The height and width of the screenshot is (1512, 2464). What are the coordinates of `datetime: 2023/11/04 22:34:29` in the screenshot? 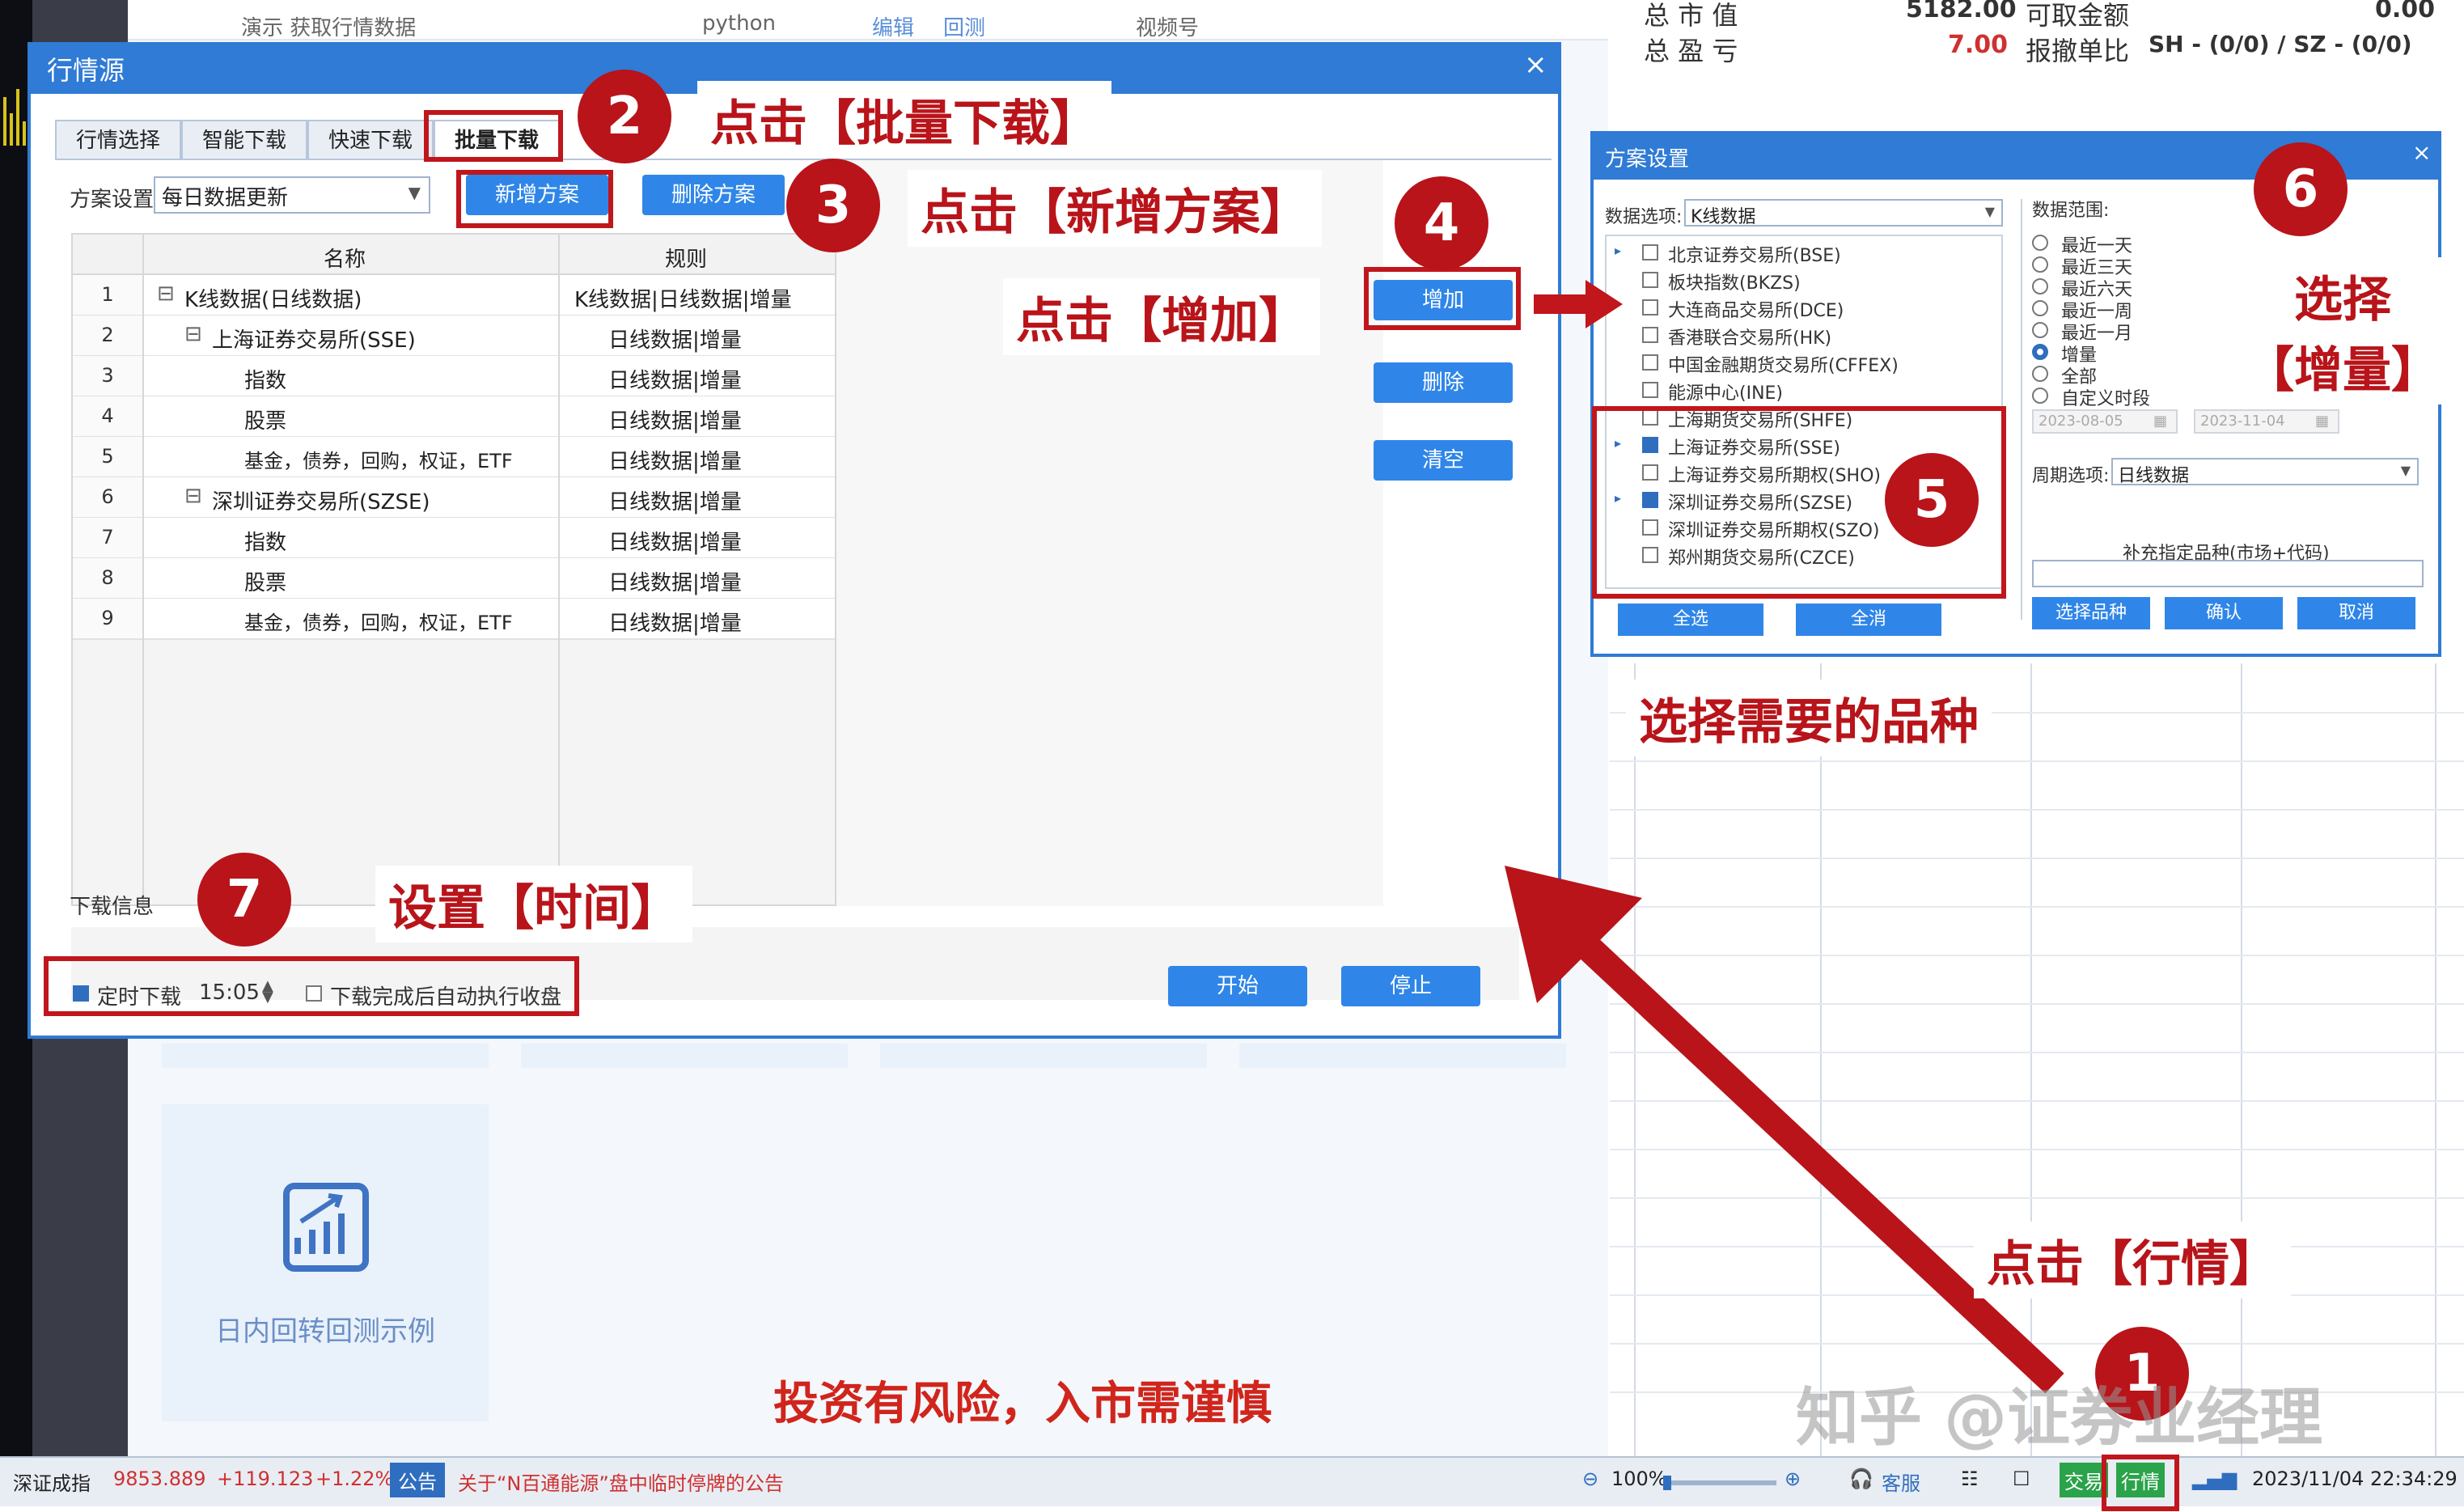 It's located at (2355, 1479).